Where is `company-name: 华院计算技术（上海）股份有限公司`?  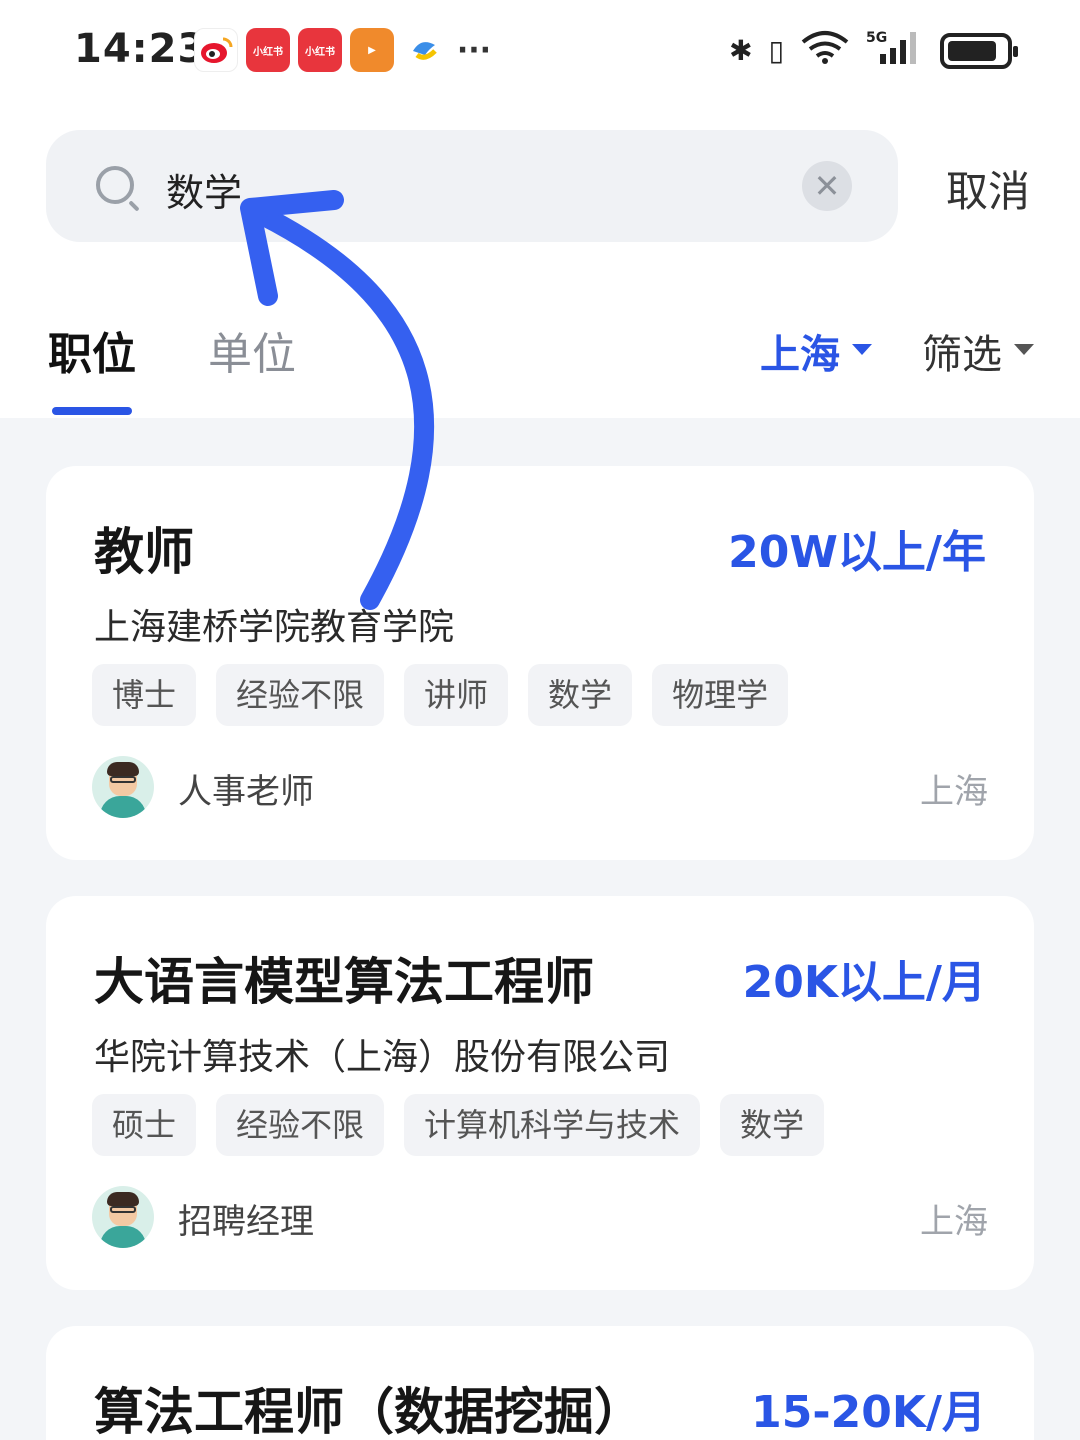 company-name: 华院计算技术（上海）股份有限公司 is located at coordinates (382, 1057).